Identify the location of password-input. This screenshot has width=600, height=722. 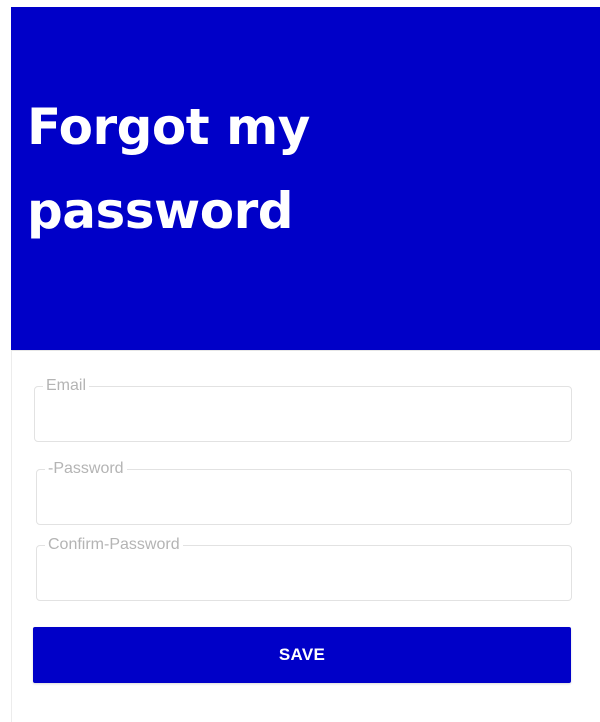
(304, 498).